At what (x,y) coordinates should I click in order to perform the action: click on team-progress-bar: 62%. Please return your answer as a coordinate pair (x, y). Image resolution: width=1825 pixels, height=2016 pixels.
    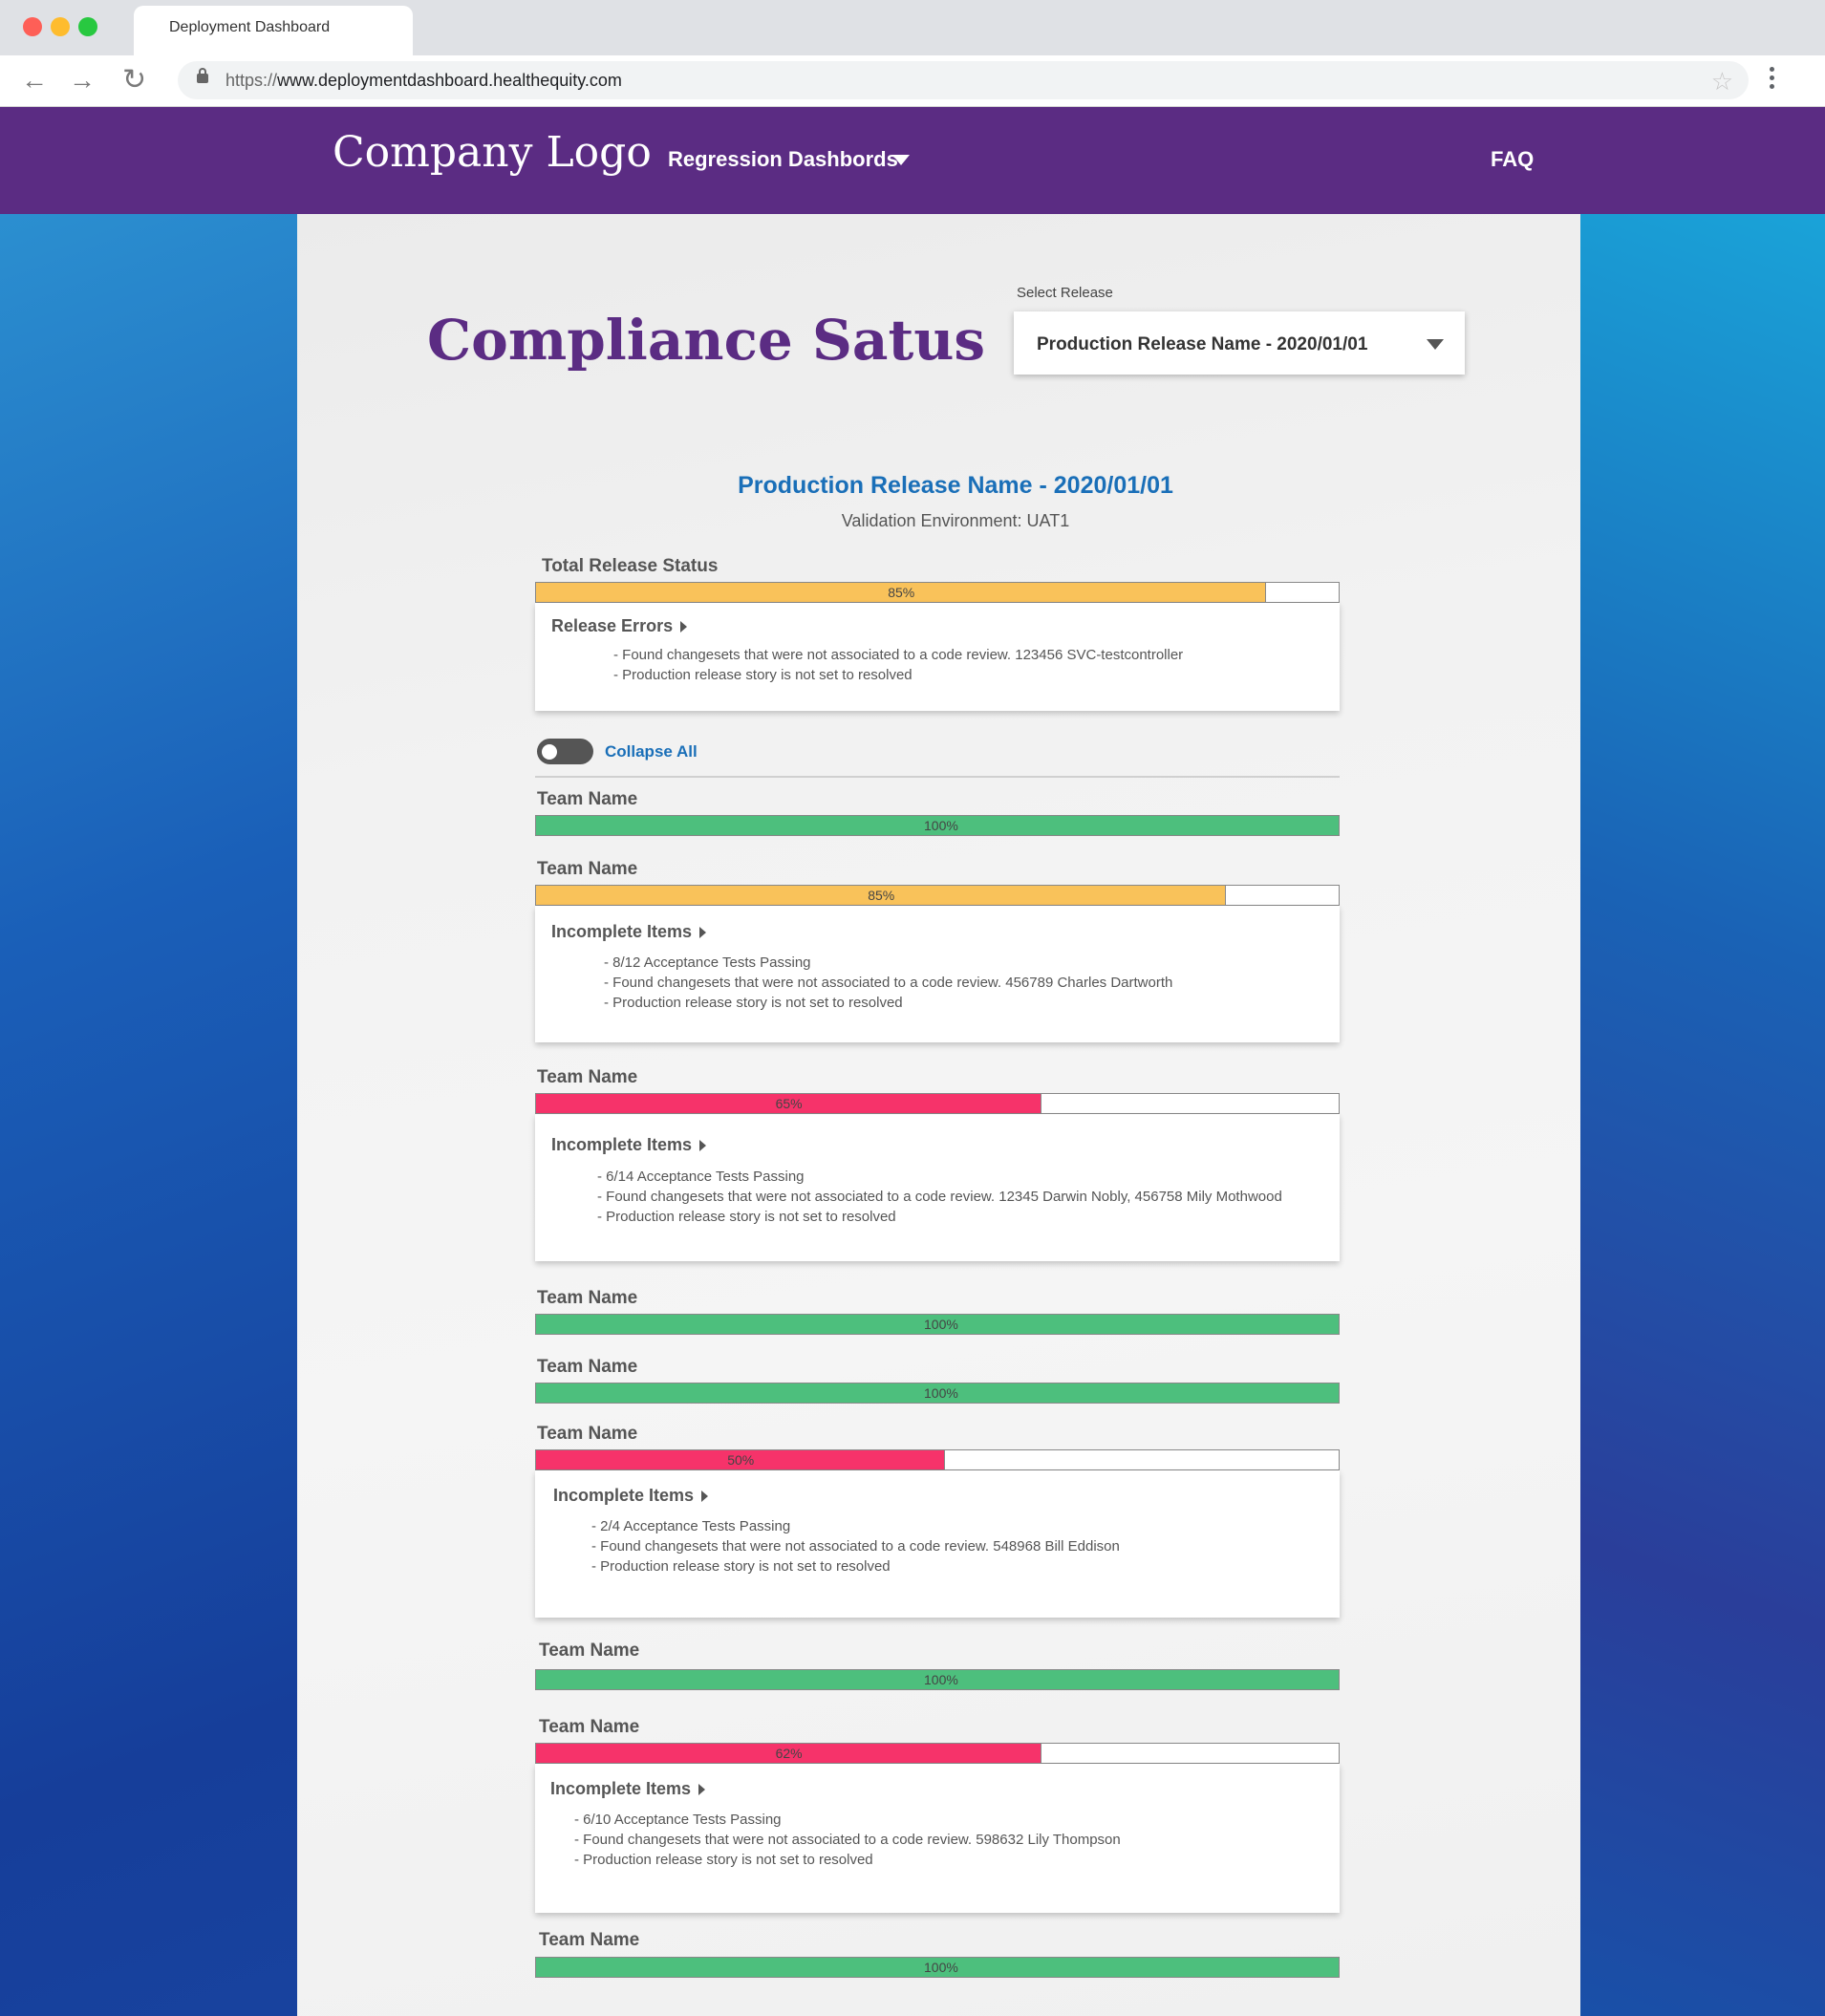
    Looking at the image, I should click on (937, 1753).